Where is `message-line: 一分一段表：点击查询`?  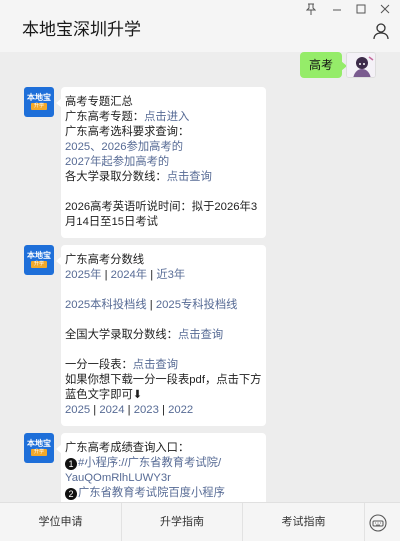 message-line: 一分一段表：点击查询 is located at coordinates (165, 365).